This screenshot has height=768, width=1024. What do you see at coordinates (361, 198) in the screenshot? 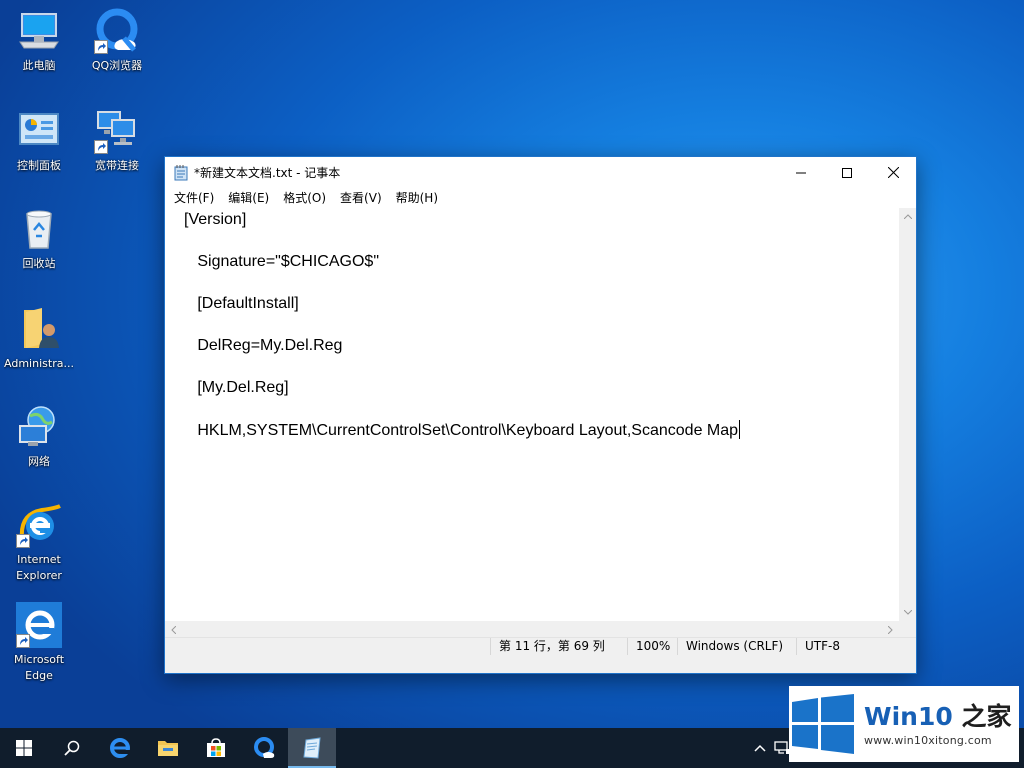
I see `menu-view: 查看(V)` at bounding box center [361, 198].